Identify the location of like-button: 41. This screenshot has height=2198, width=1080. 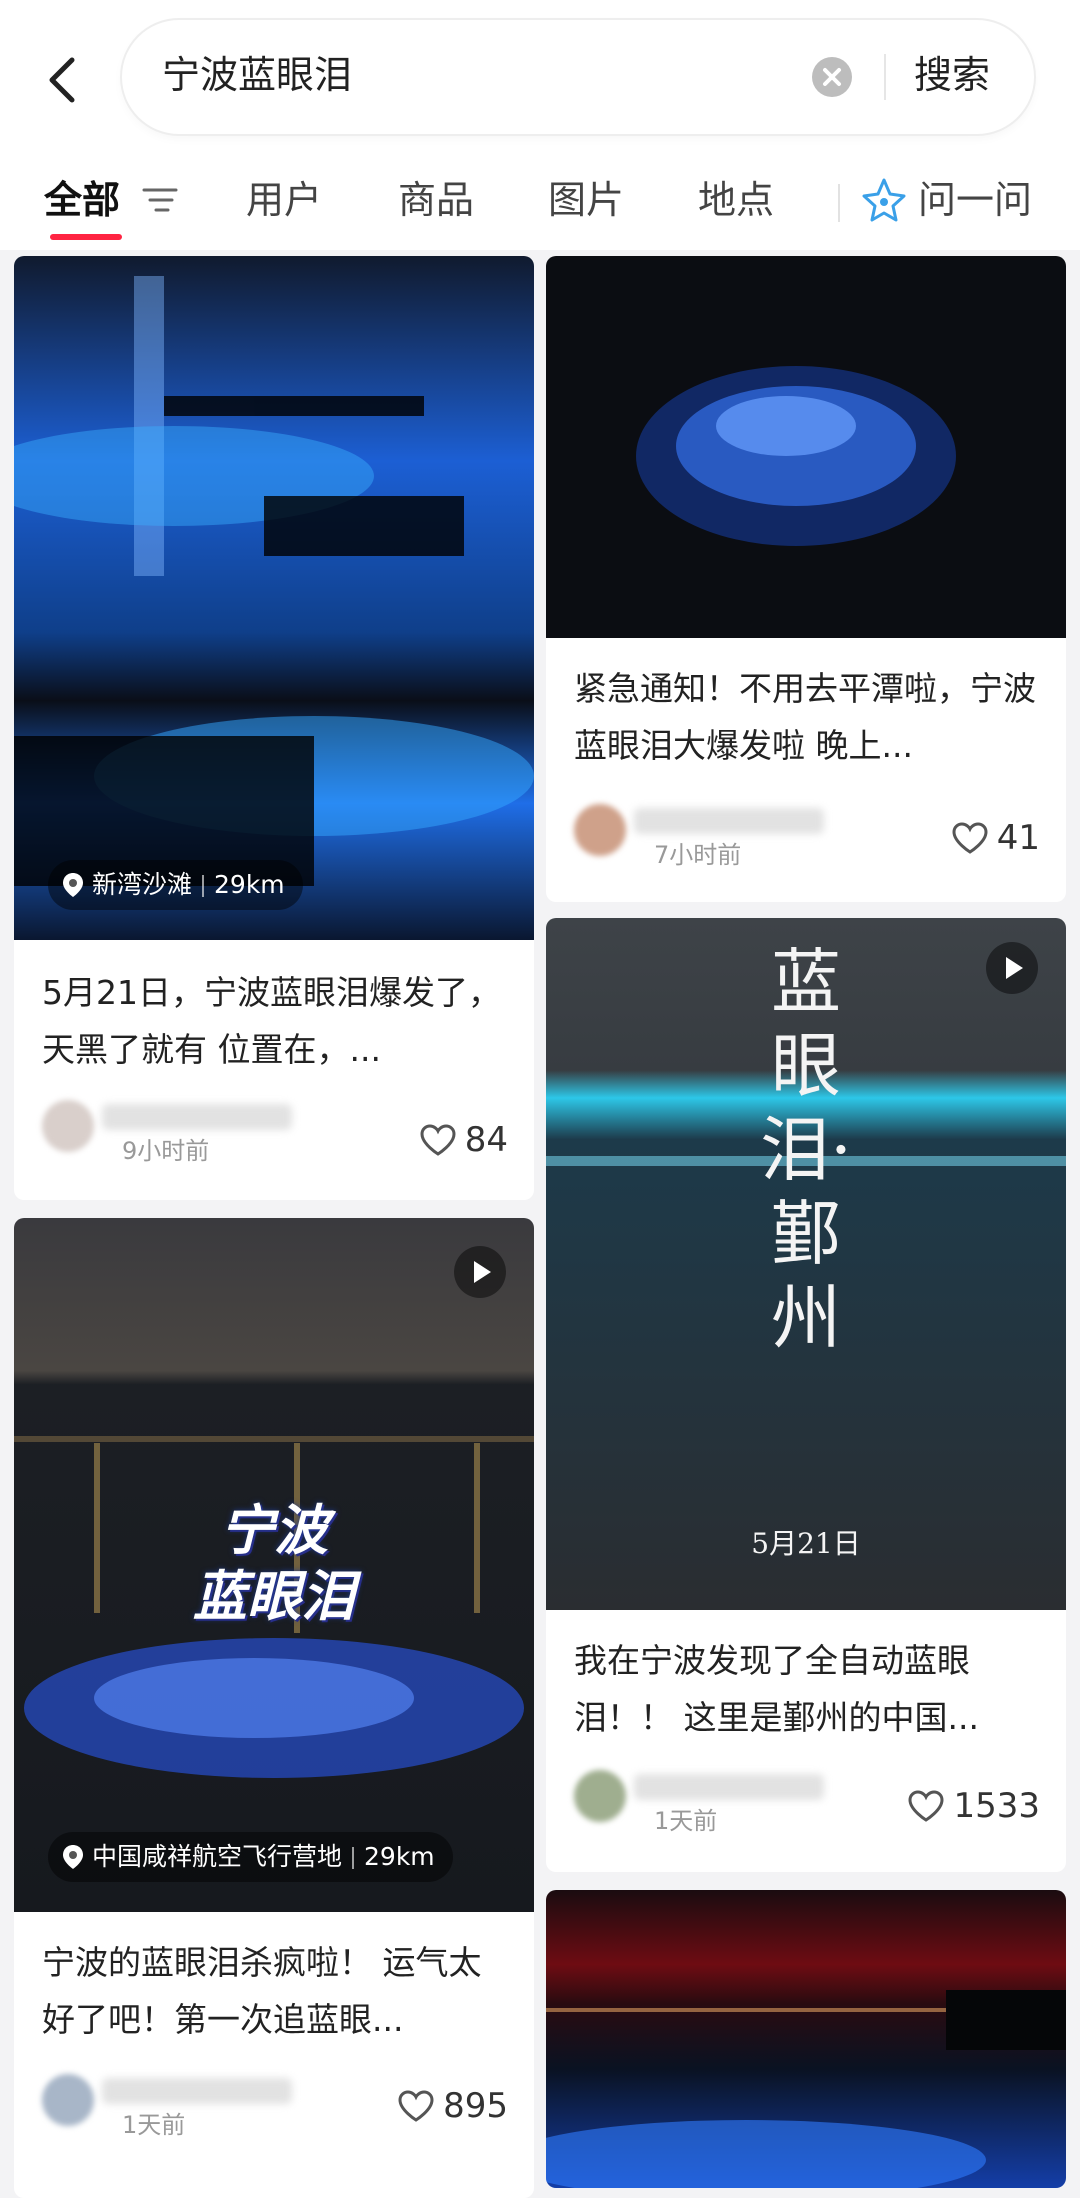
(995, 838).